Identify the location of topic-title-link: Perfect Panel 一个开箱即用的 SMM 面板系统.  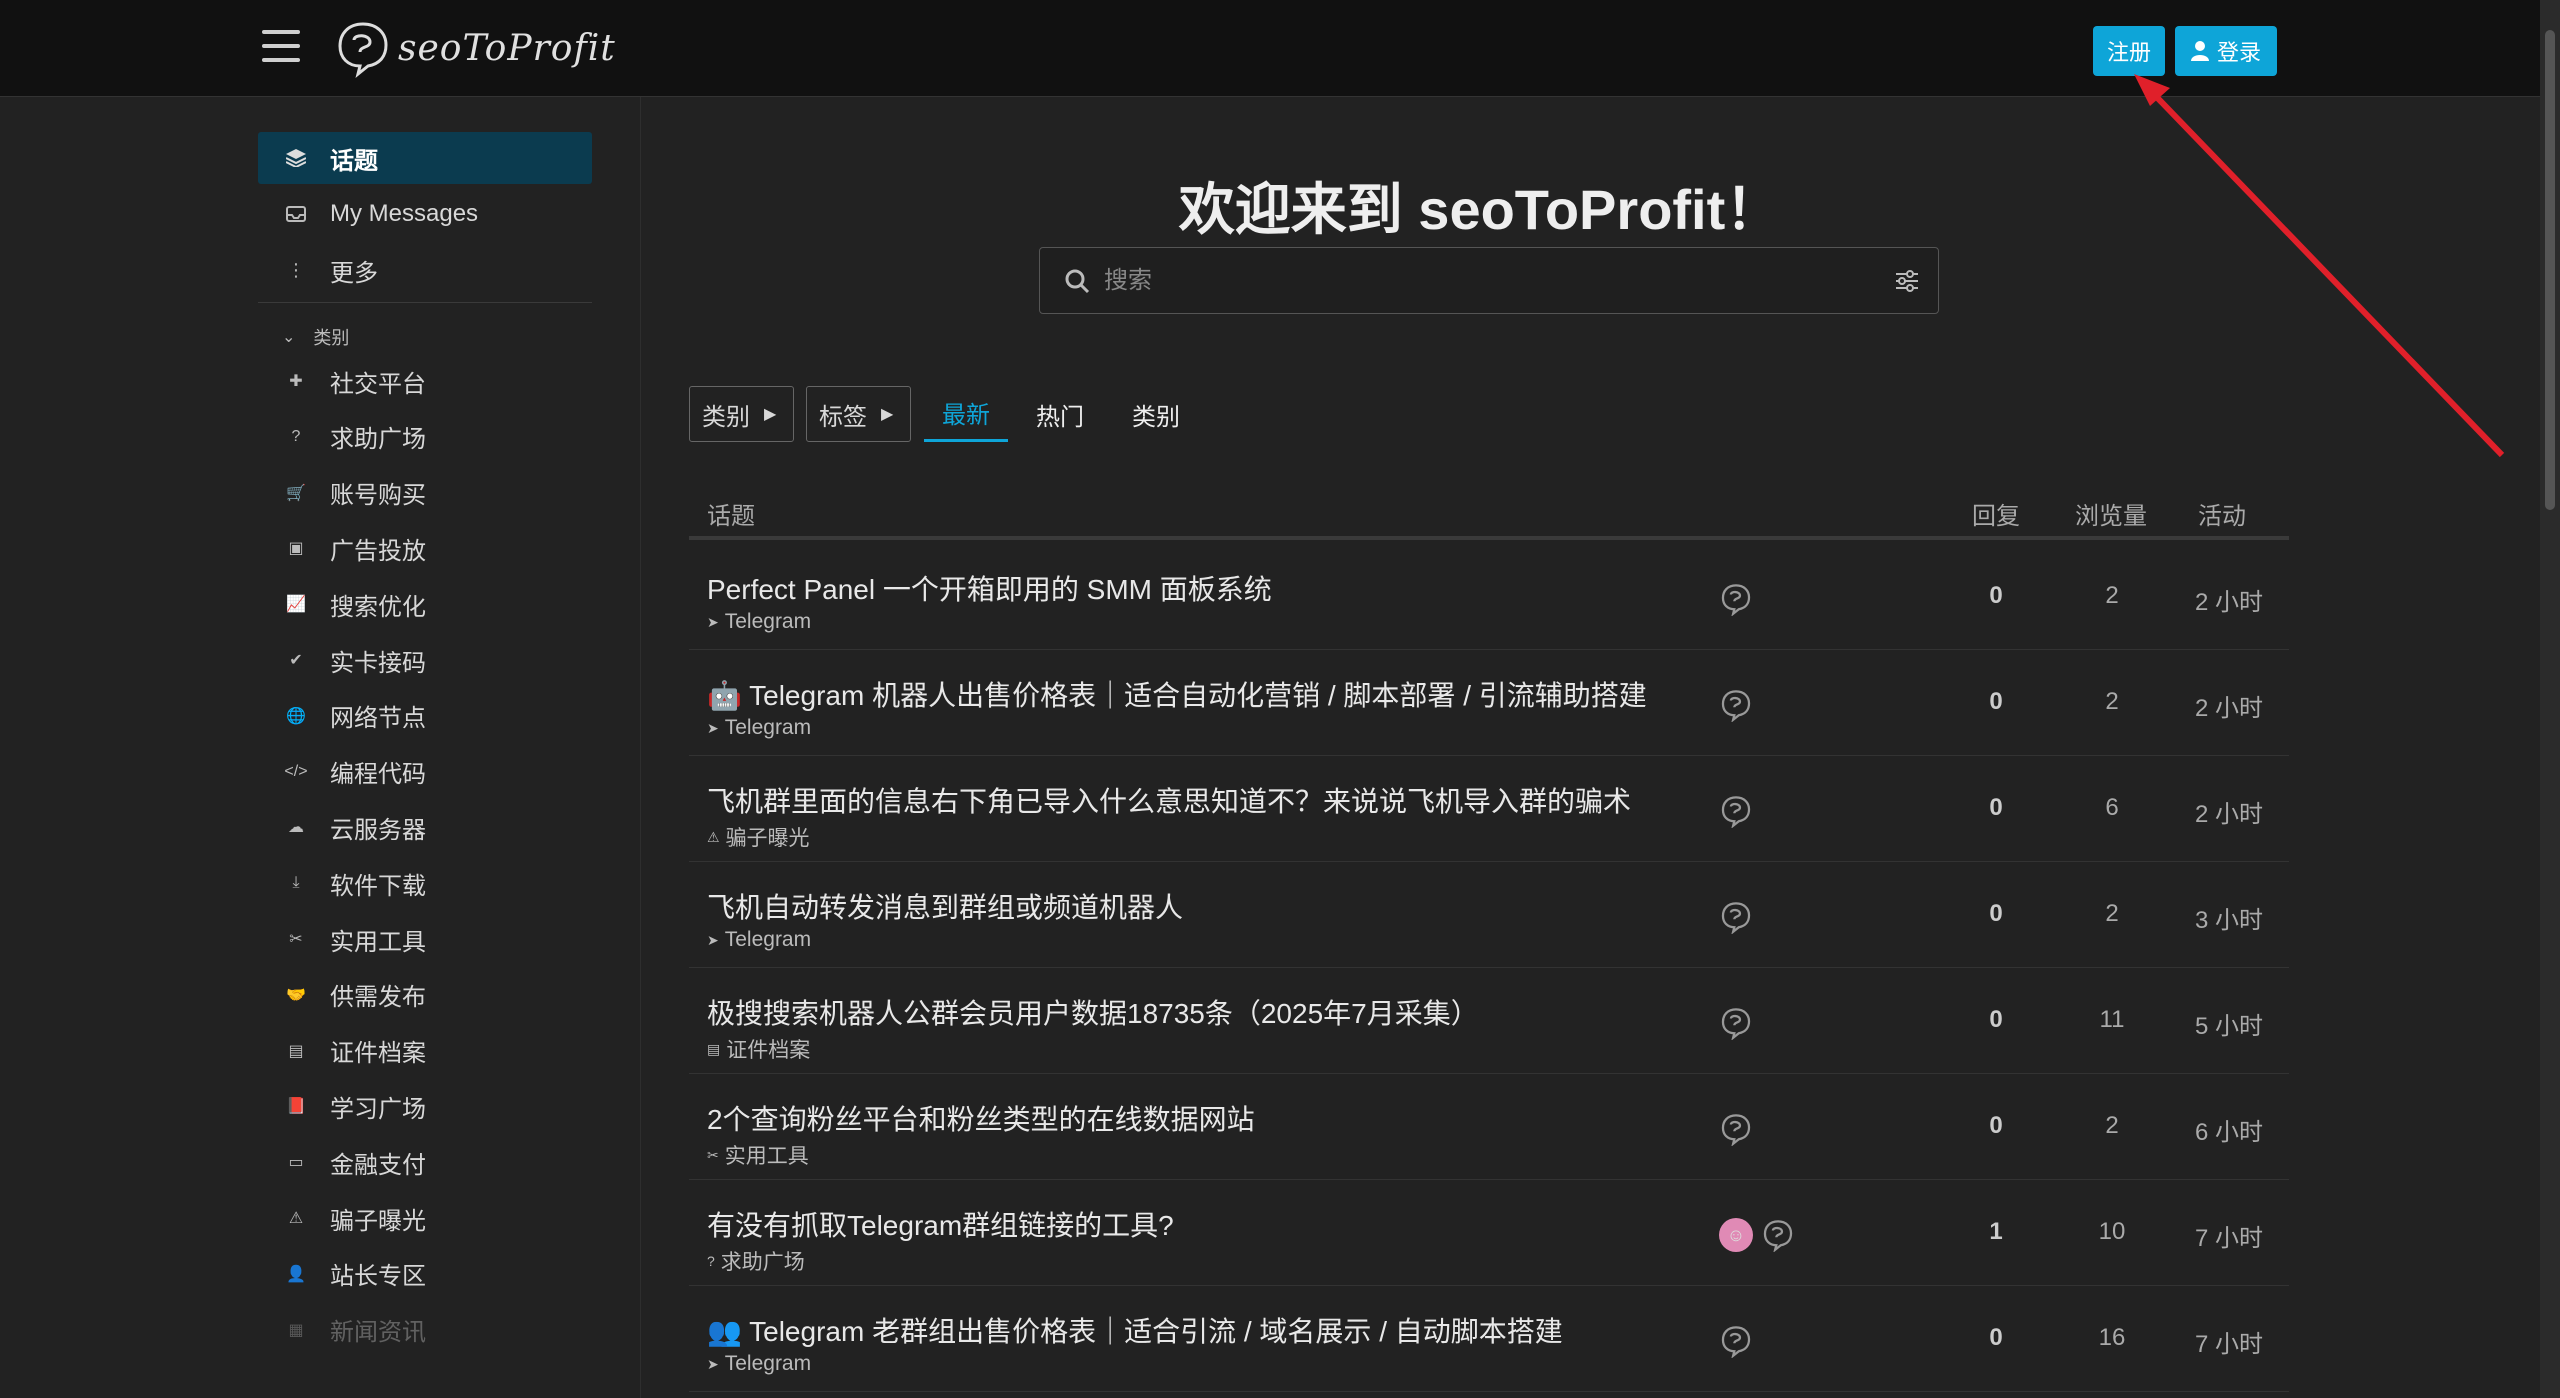
(989, 588).